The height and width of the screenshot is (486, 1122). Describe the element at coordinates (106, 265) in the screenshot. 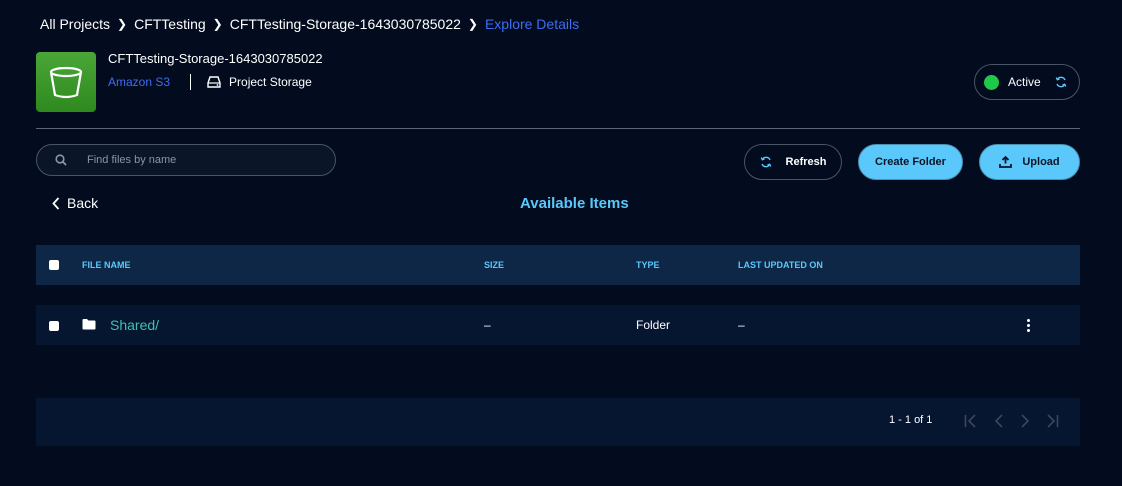

I see `column-file-name: FILE NAME` at that location.